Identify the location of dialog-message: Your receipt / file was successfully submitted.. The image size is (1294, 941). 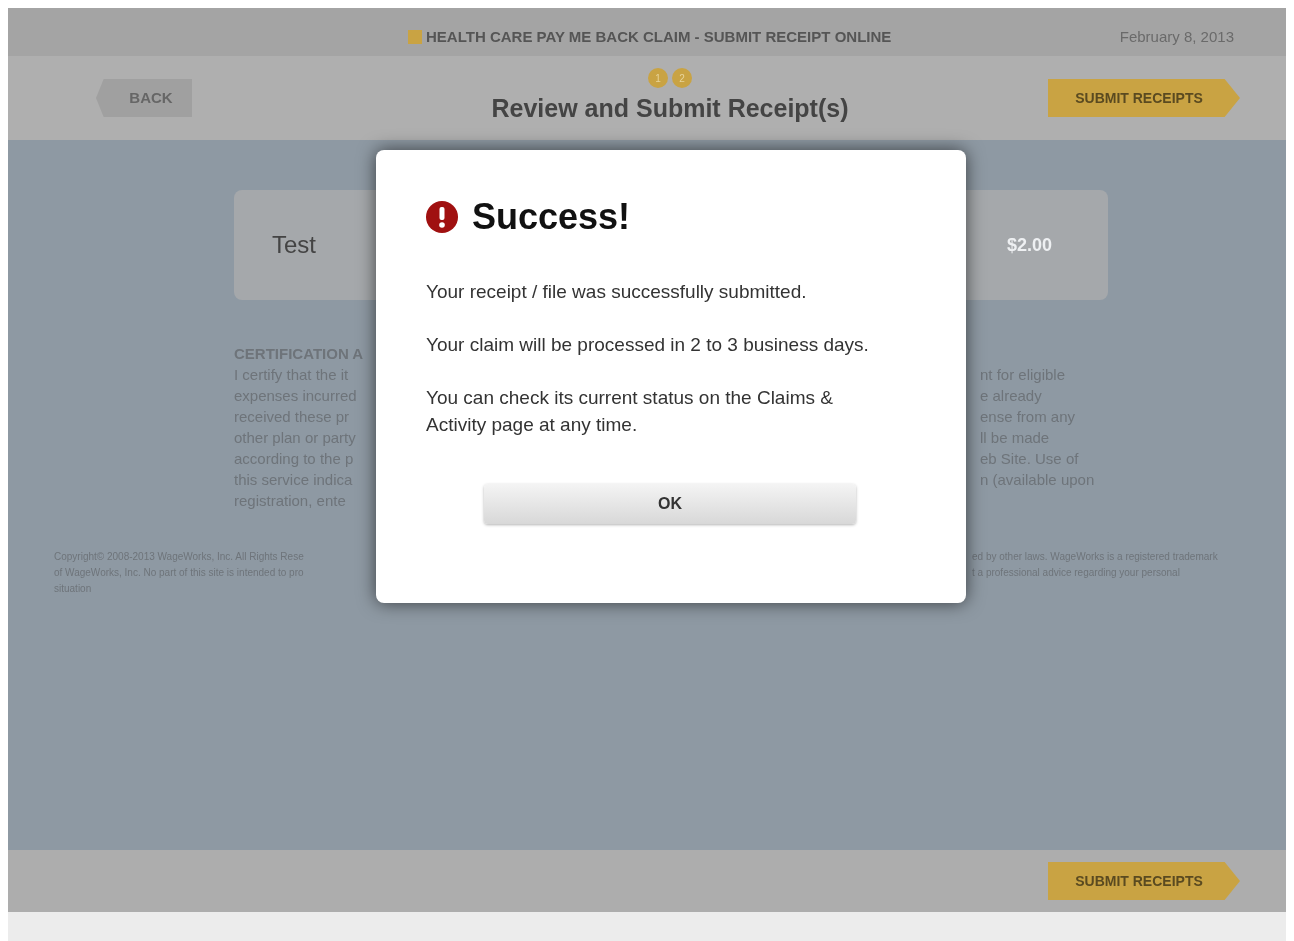
(617, 292).